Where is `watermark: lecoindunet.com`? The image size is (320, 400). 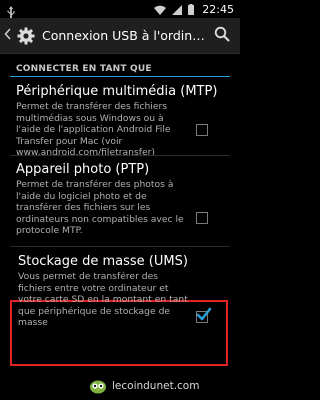 watermark: lecoindunet.com is located at coordinates (143, 386).